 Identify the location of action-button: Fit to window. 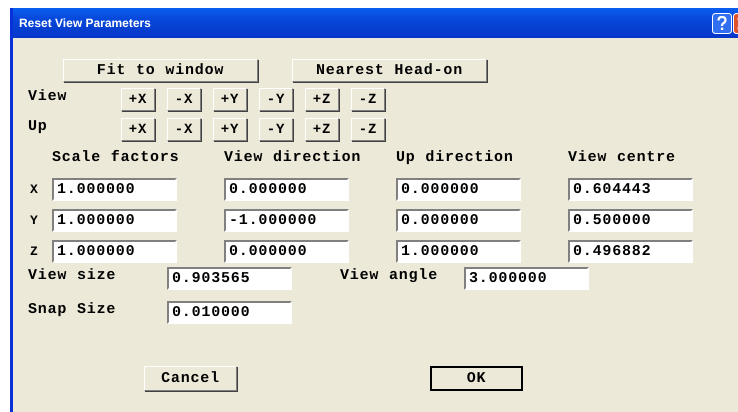
(160, 70).